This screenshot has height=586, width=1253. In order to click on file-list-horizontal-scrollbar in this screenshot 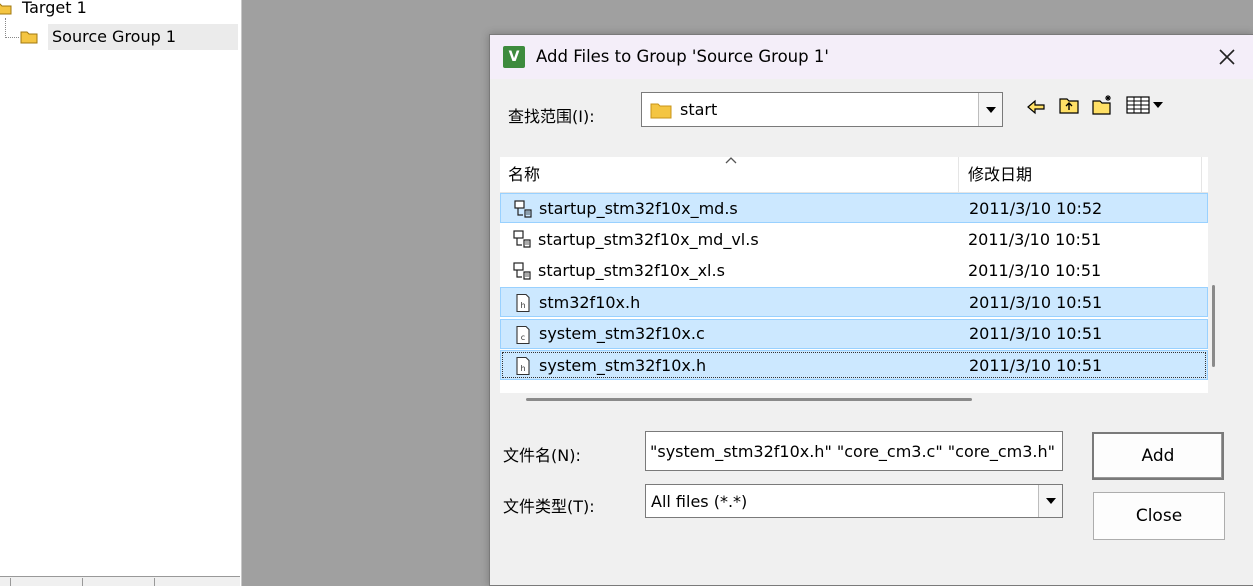, I will do `click(860, 399)`.